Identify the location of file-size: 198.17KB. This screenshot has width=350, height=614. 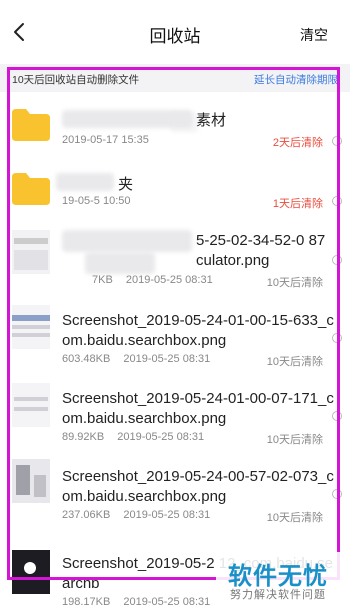
(86, 602).